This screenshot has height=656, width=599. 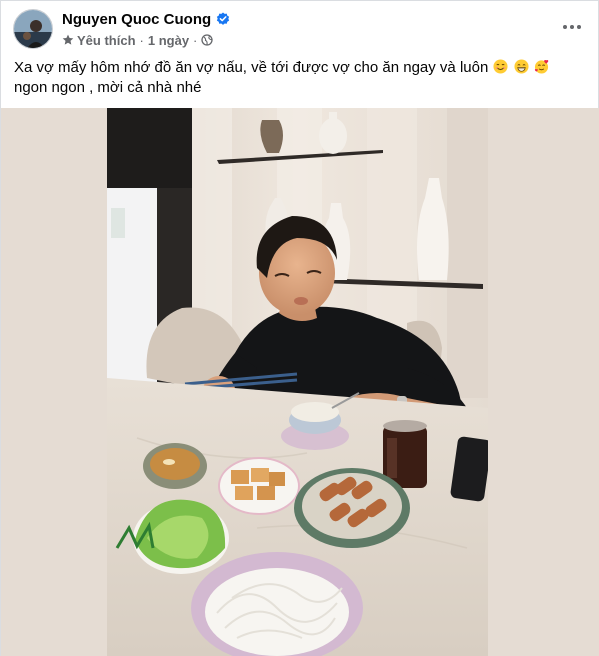 What do you see at coordinates (300, 31) in the screenshot?
I see `post-header: Nguyen Quoc Cuong Yêu thích · 1 ngày ·` at bounding box center [300, 31].